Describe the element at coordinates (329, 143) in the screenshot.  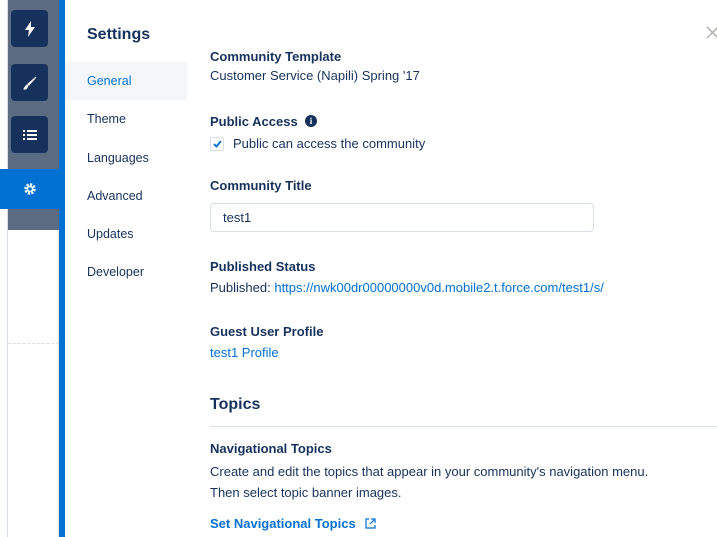
I see `public-access-checkbox-label: Public can access the community` at that location.